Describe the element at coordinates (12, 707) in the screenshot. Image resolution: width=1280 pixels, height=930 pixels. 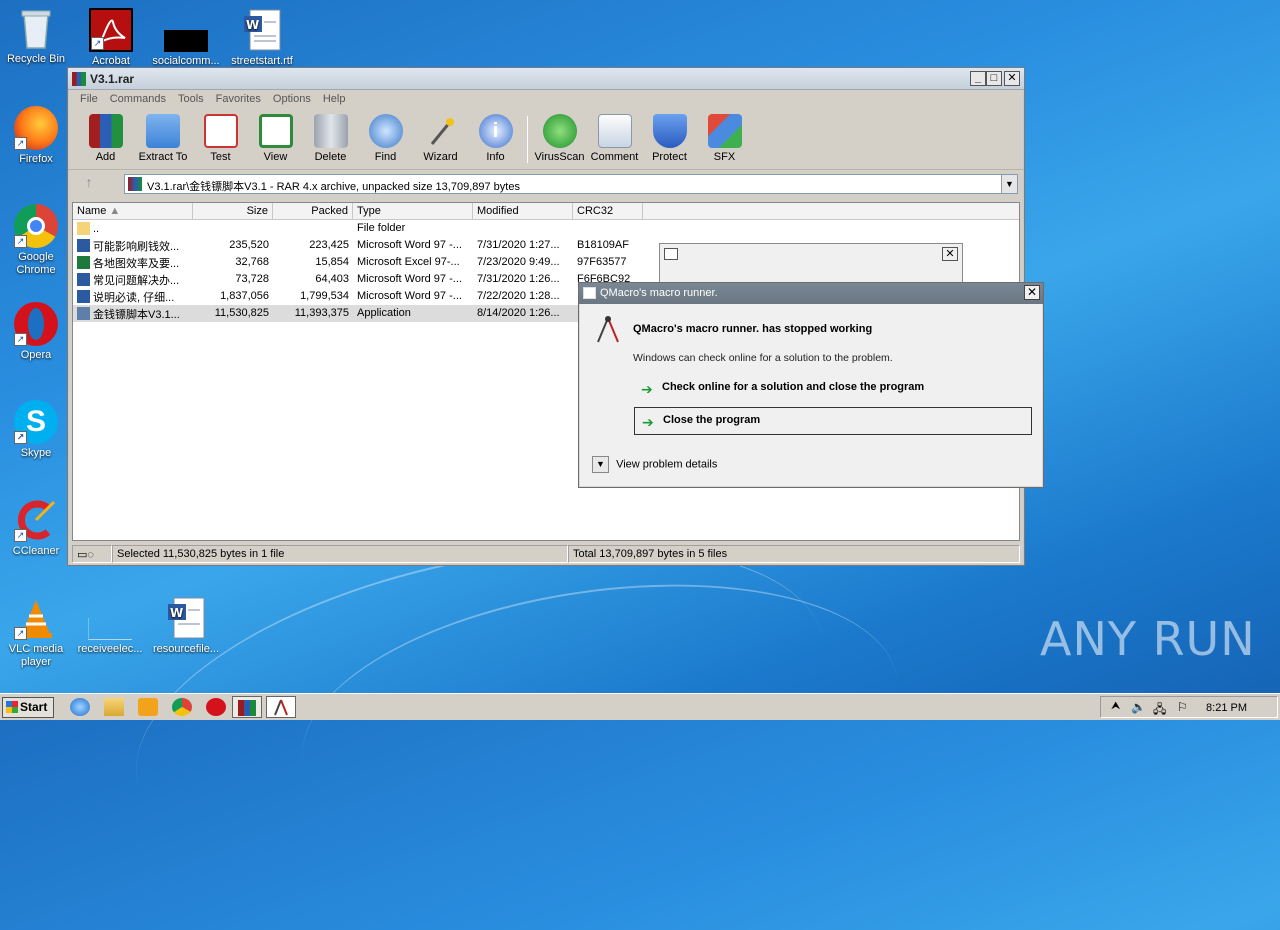
I see `windows-flag-icon` at that location.